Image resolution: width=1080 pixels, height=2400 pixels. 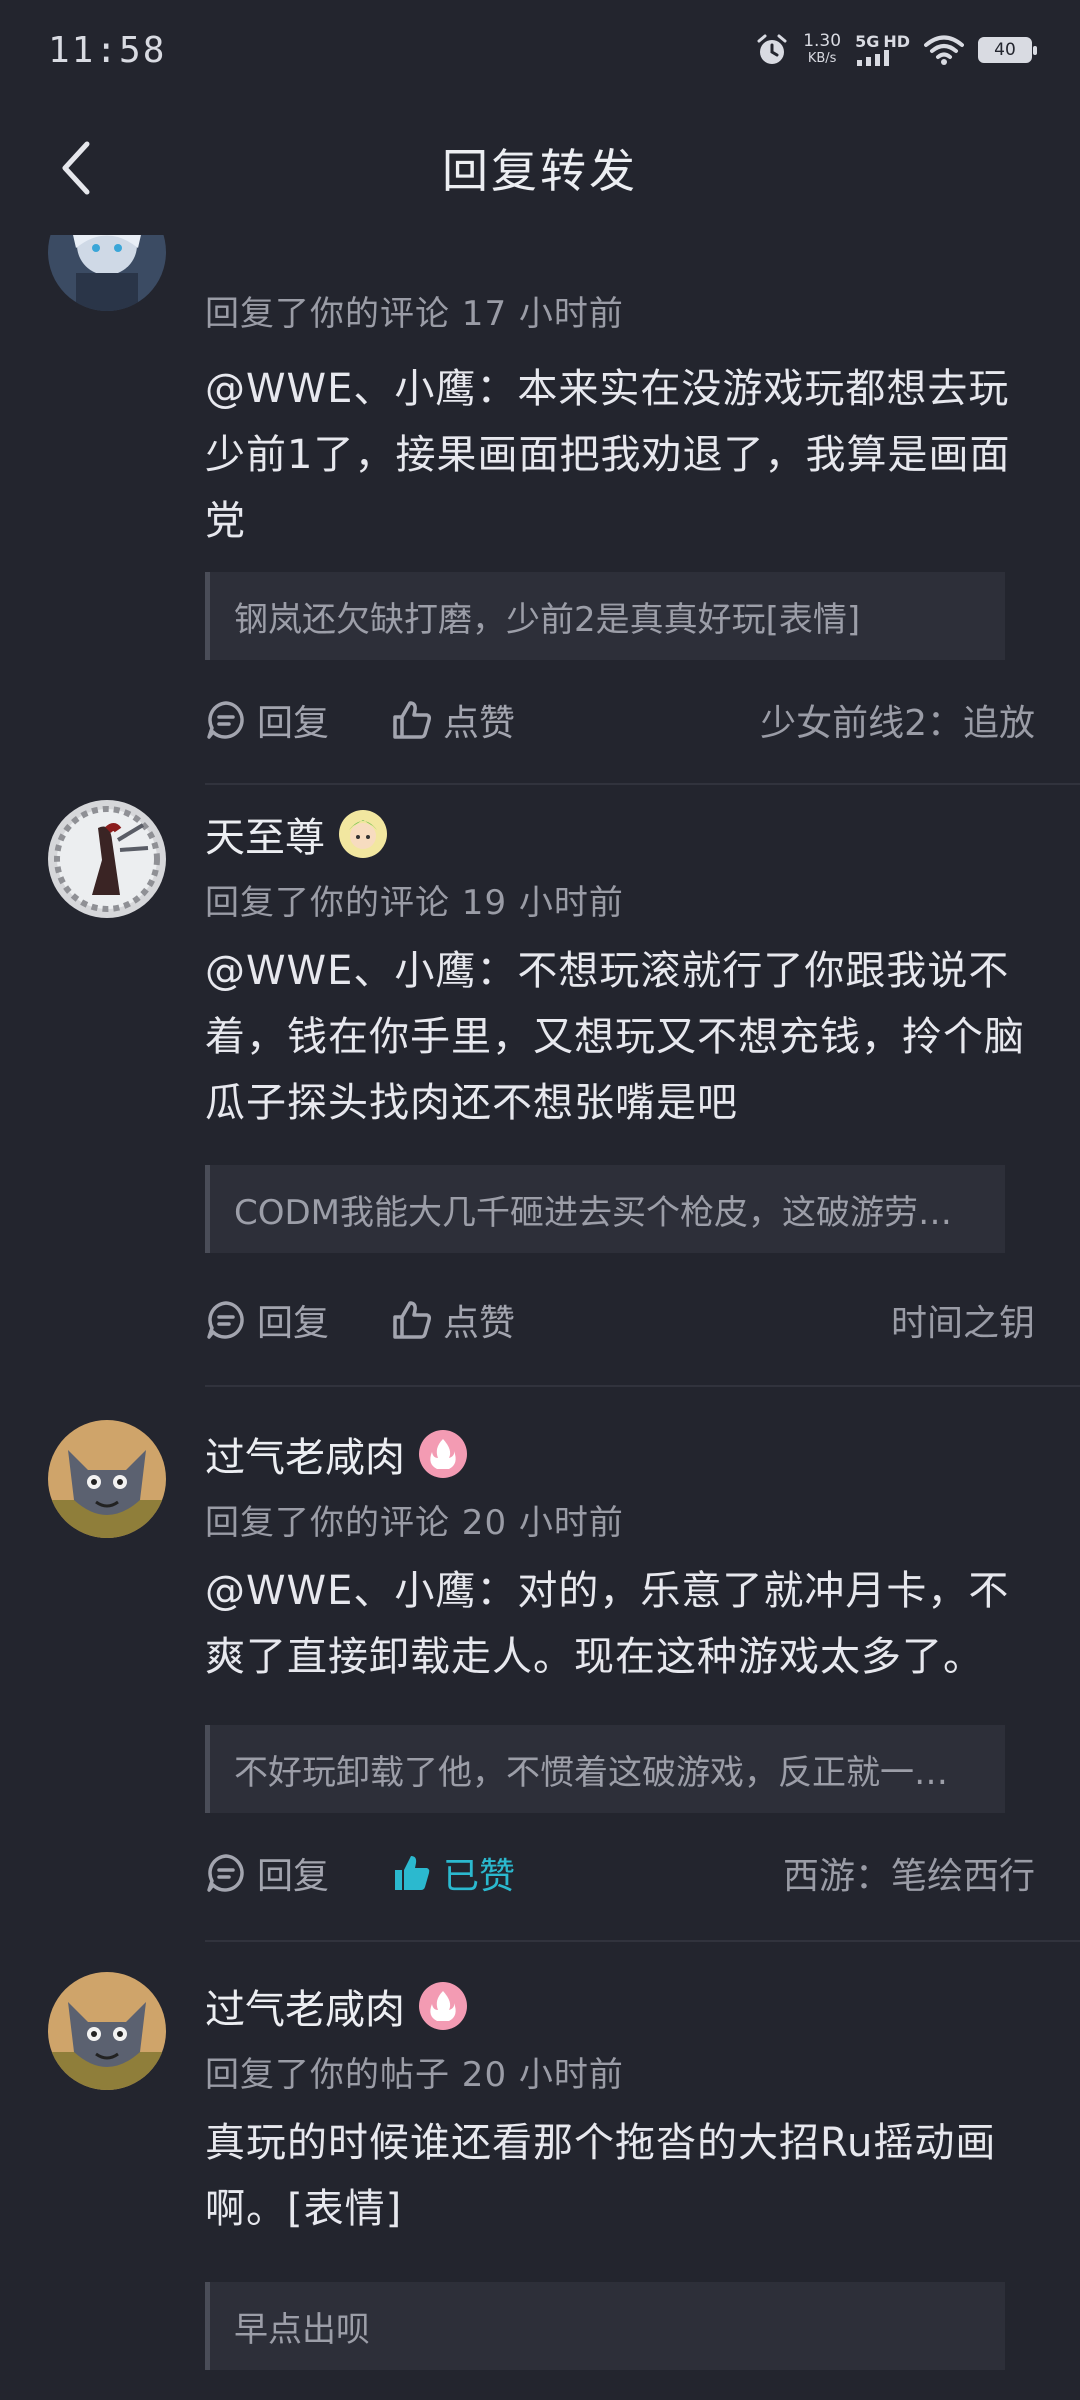 What do you see at coordinates (620, 1320) in the screenshot?
I see `action-bar: 回复 点赞 时间之钥` at bounding box center [620, 1320].